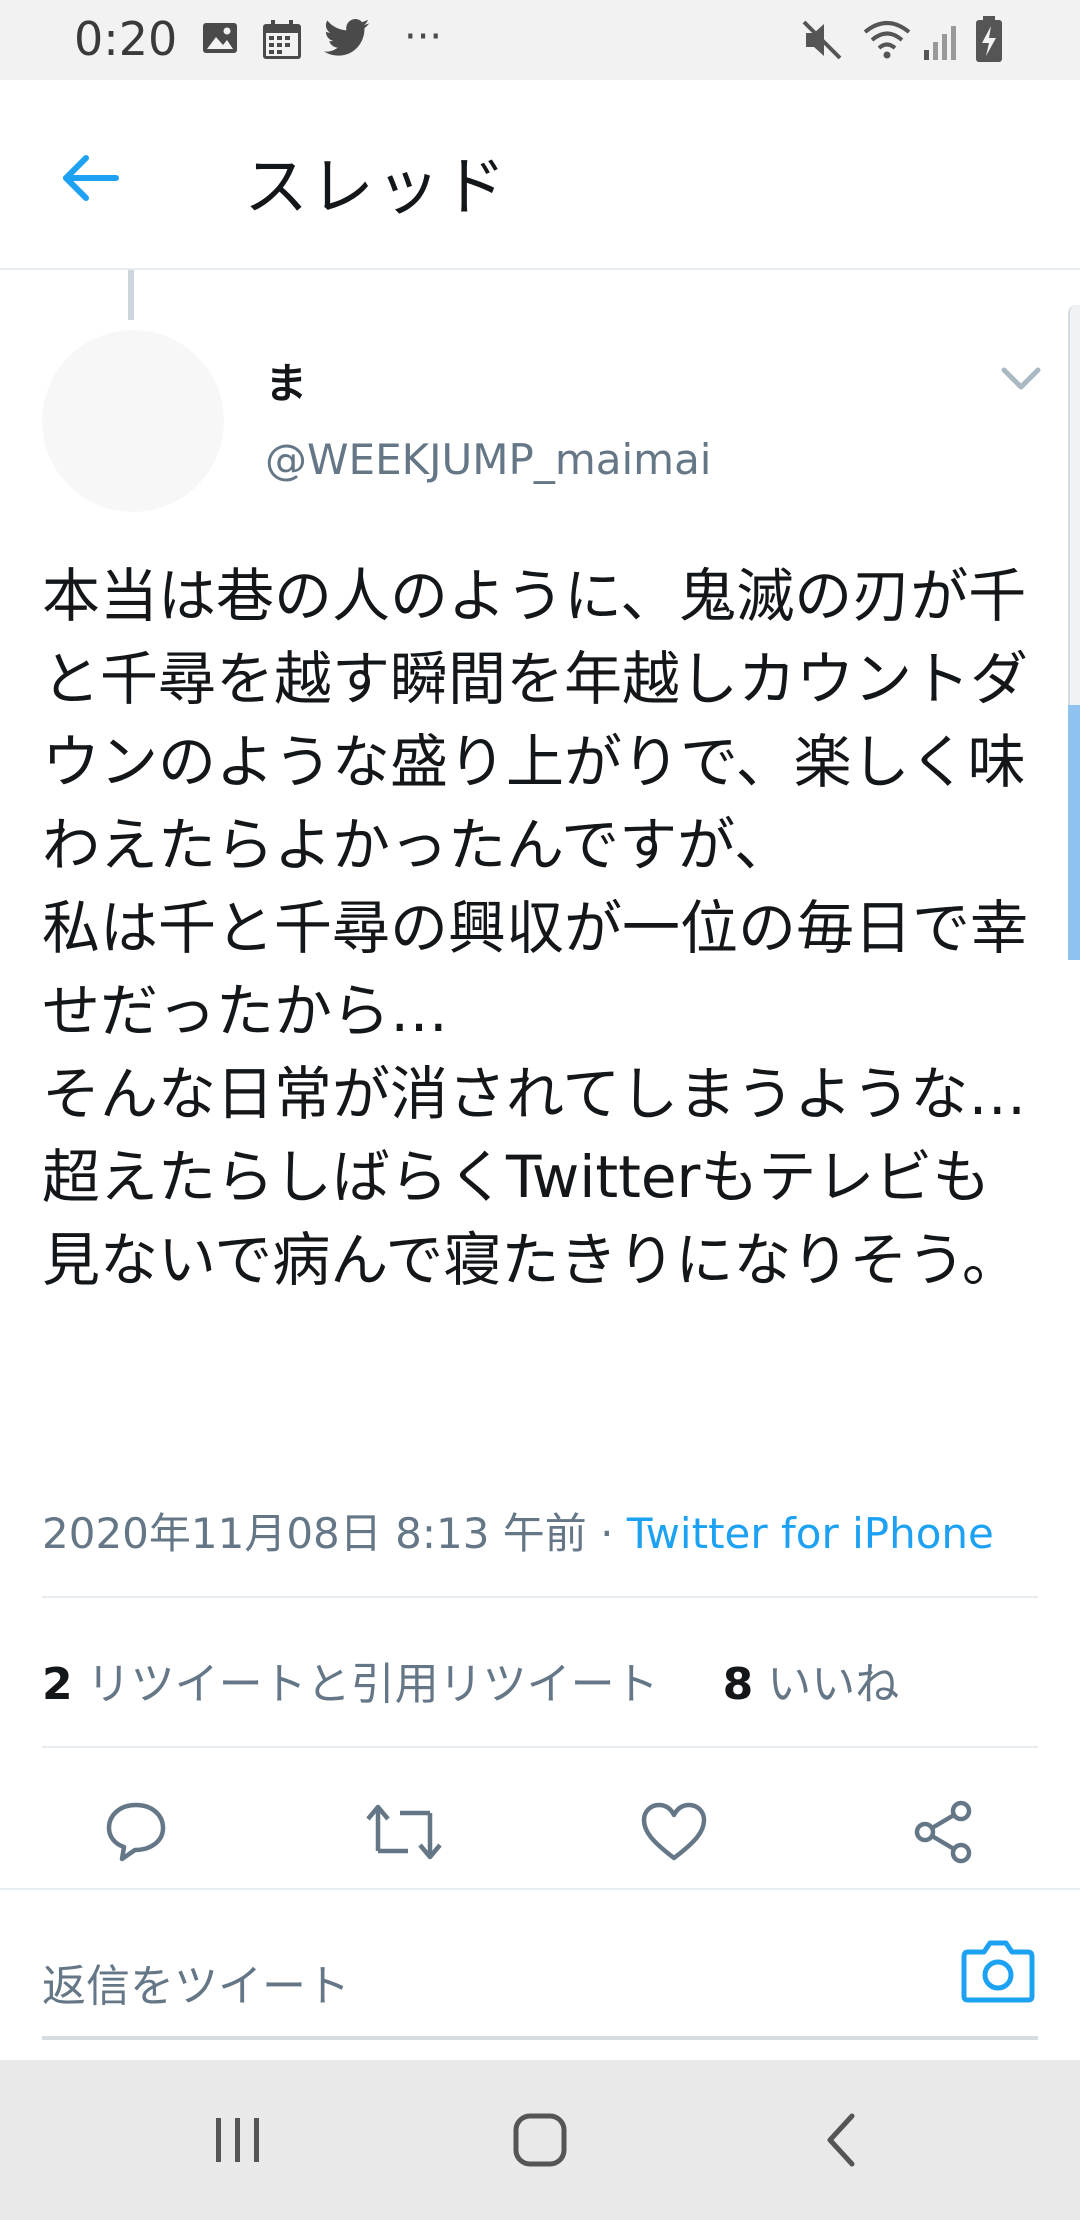 This screenshot has height=2220, width=1080. What do you see at coordinates (887, 42) in the screenshot?
I see `wifi-icon` at bounding box center [887, 42].